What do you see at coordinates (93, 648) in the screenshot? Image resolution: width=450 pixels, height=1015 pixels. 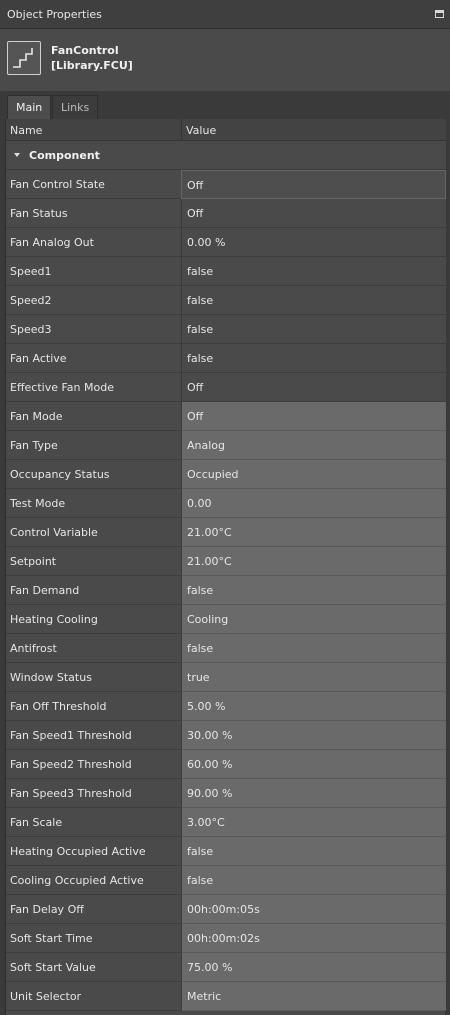 I see `property-name: Antifrost` at bounding box center [93, 648].